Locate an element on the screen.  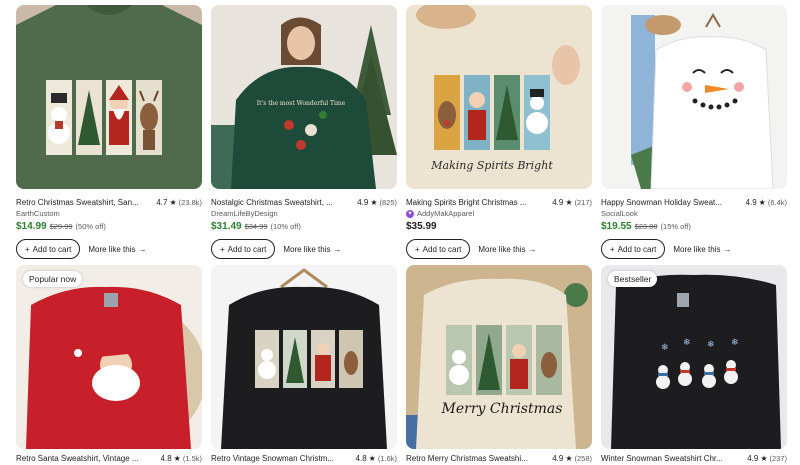
product-image: ❄ ❄ ❄ ❄ Bestseller is located at coordinates (694, 357).